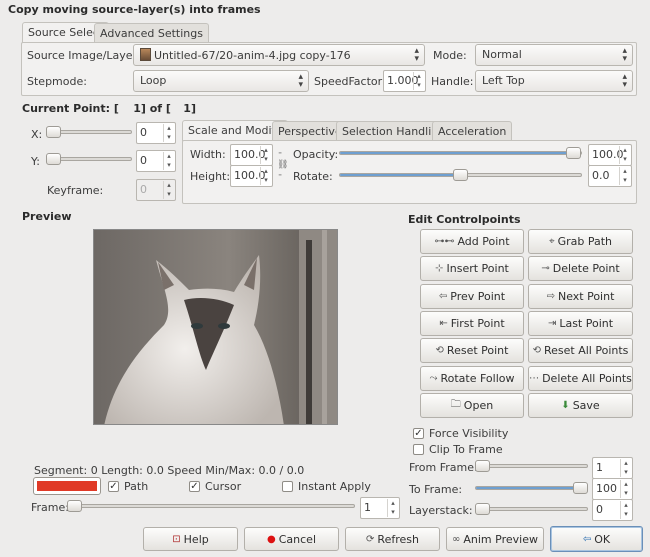  Describe the element at coordinates (599, 509) in the screenshot. I see `layerstack-value: 0` at that location.